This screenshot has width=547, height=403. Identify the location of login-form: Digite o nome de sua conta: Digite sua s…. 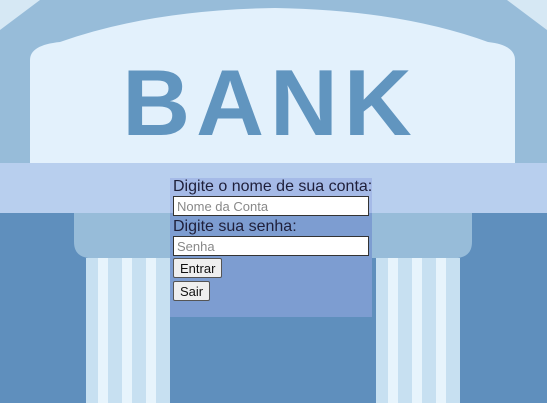
(271, 247).